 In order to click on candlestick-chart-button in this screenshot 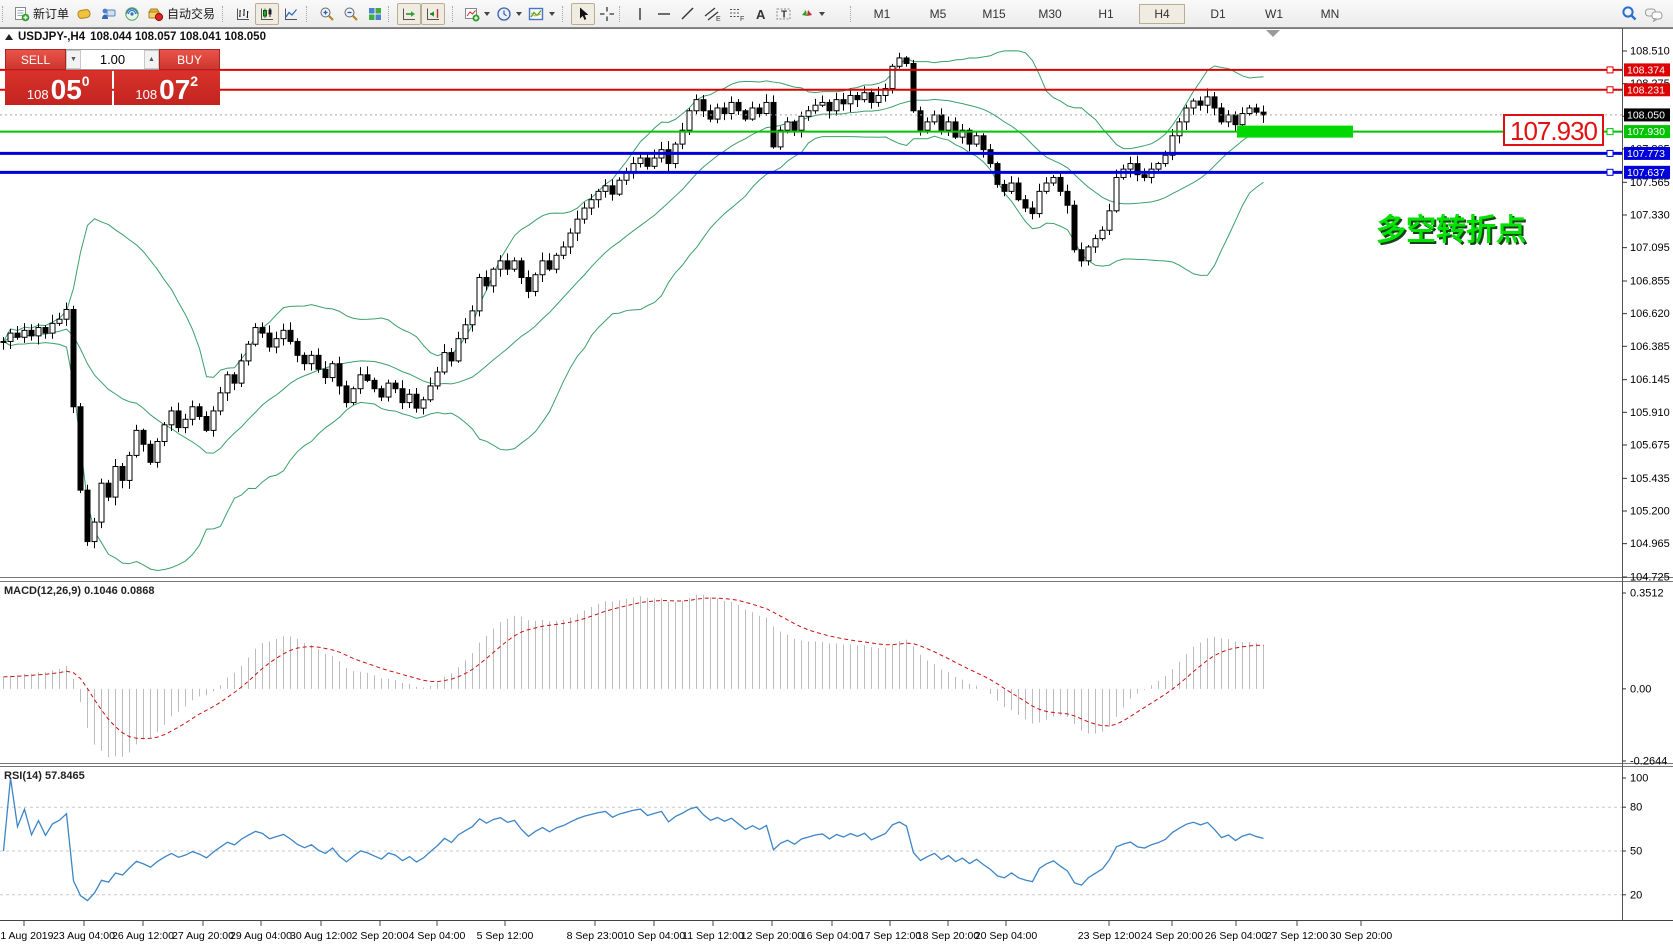, I will do `click(267, 13)`.